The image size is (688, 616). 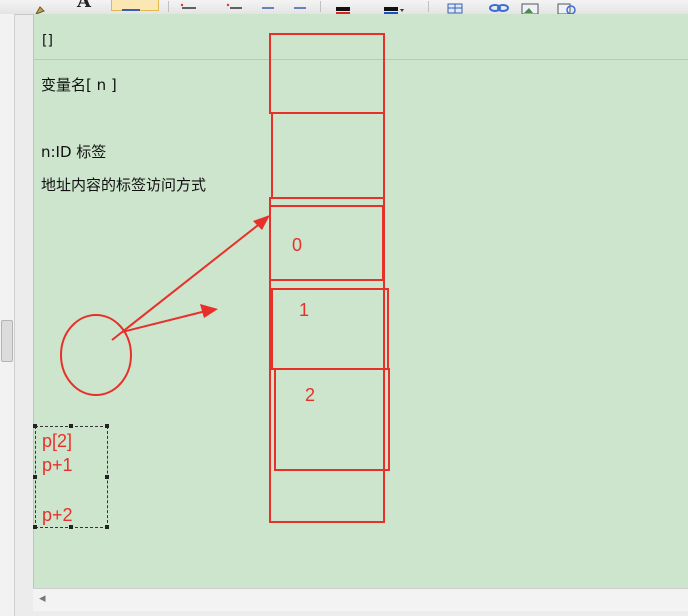 I want to click on scroll-left-arrow: ◂, so click(x=42, y=598).